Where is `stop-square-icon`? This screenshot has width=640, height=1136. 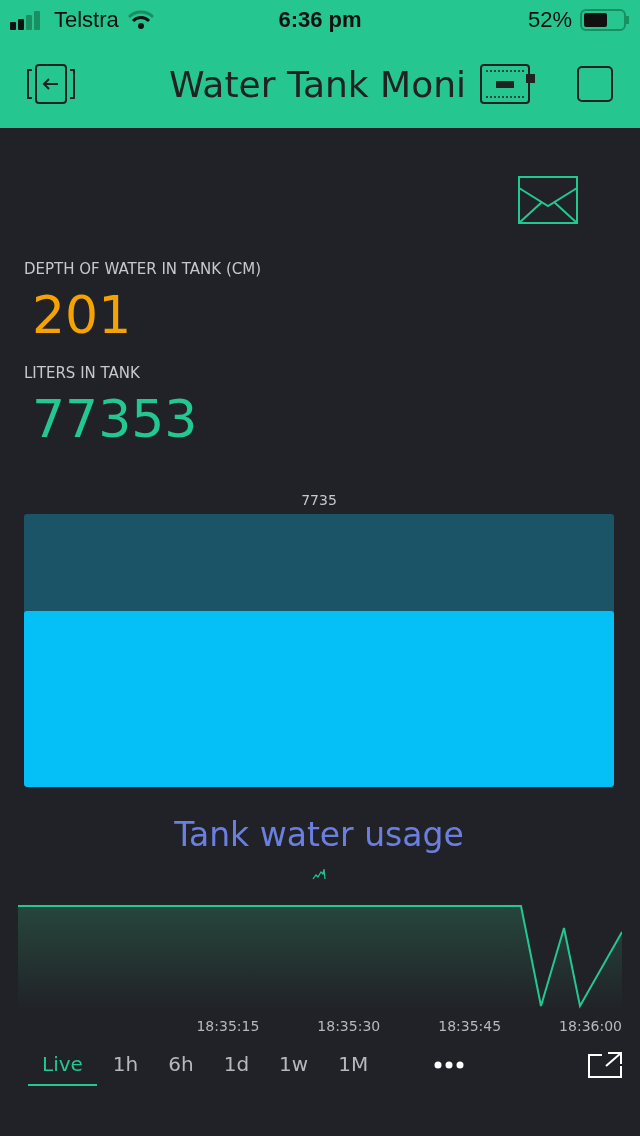
stop-square-icon is located at coordinates (595, 84).